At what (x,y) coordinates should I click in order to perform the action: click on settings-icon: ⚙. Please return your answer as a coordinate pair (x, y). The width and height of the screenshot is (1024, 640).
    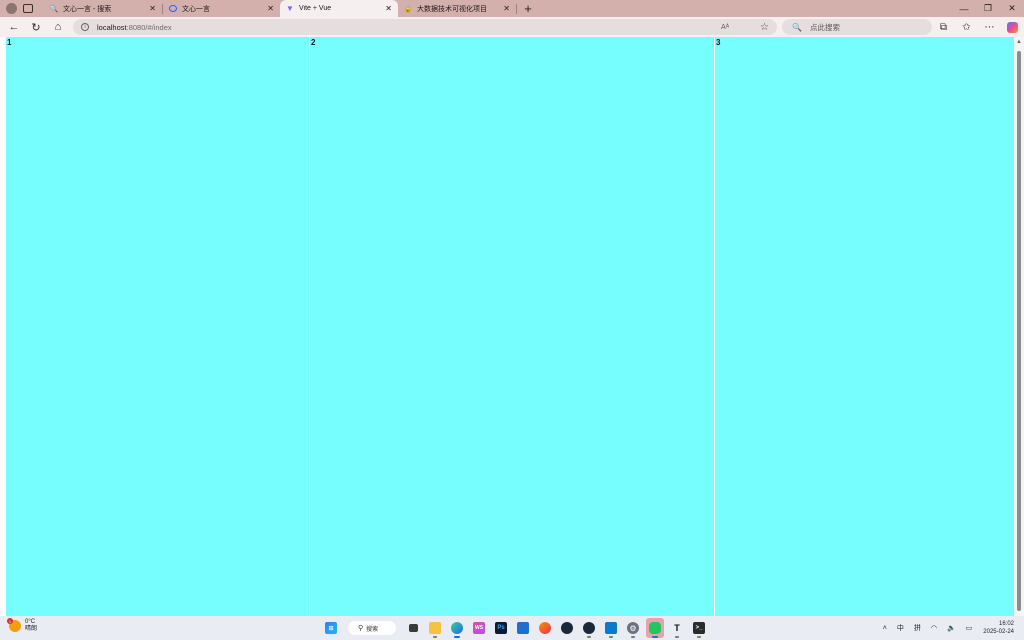
    Looking at the image, I should click on (633, 628).